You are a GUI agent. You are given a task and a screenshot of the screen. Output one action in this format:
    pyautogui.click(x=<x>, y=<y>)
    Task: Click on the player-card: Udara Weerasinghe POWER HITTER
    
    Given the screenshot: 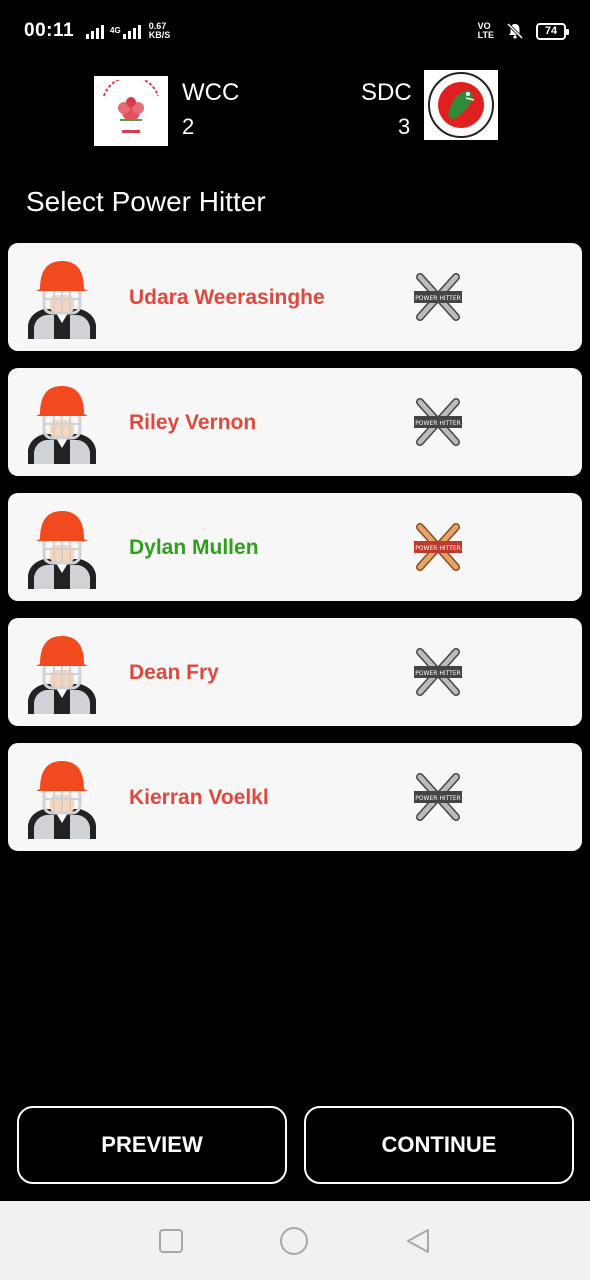 What is the action you would take?
    pyautogui.click(x=295, y=297)
    